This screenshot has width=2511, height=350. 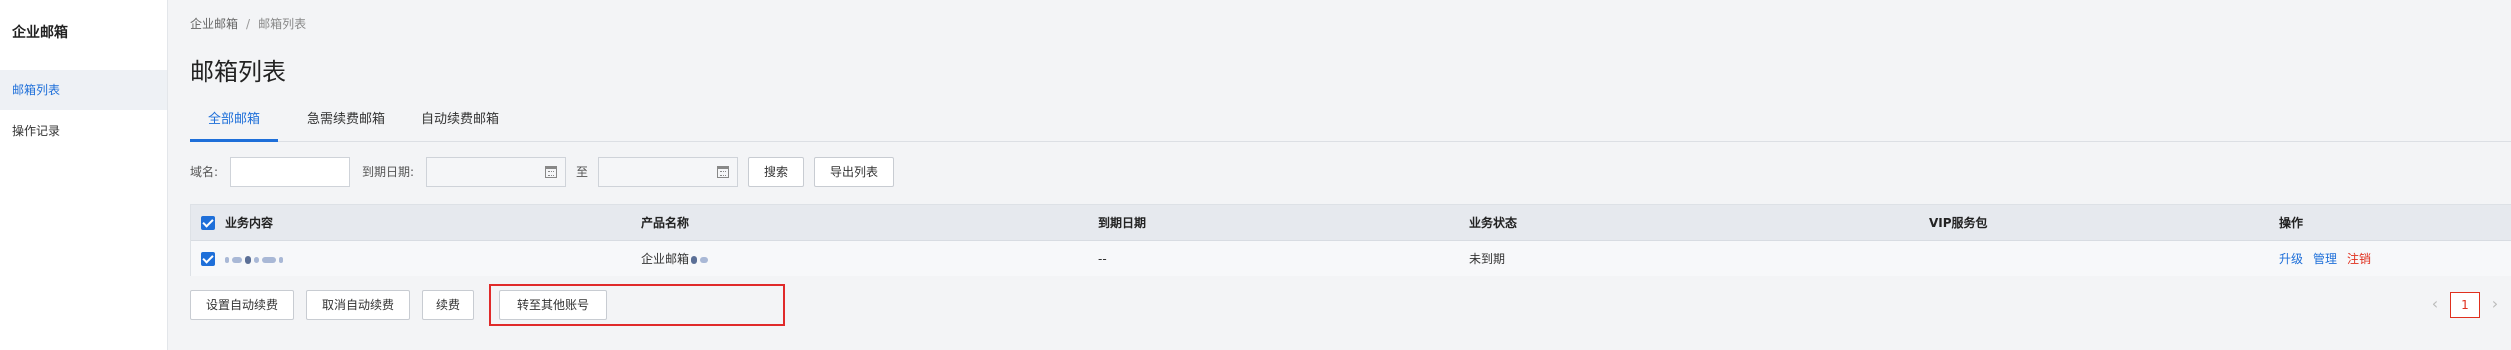 I want to click on row-actions: 升级 管理 注销, so click(x=2330, y=259).